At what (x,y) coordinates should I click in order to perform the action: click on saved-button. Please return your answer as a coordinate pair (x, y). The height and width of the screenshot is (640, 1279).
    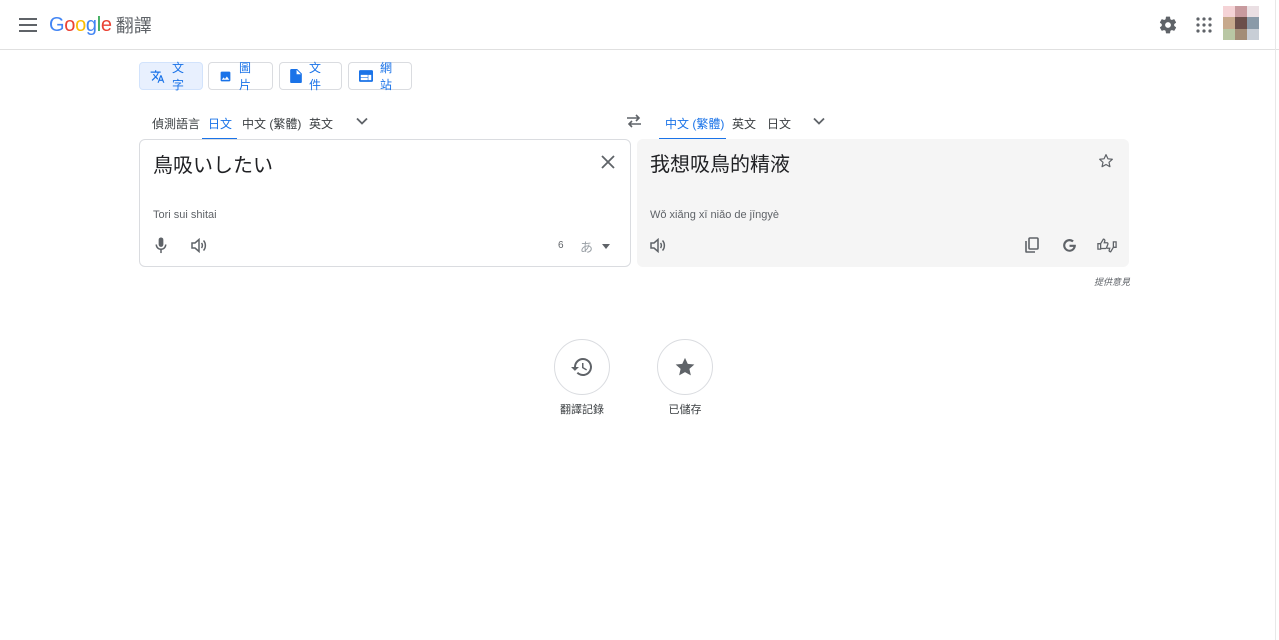
    Looking at the image, I should click on (685, 367).